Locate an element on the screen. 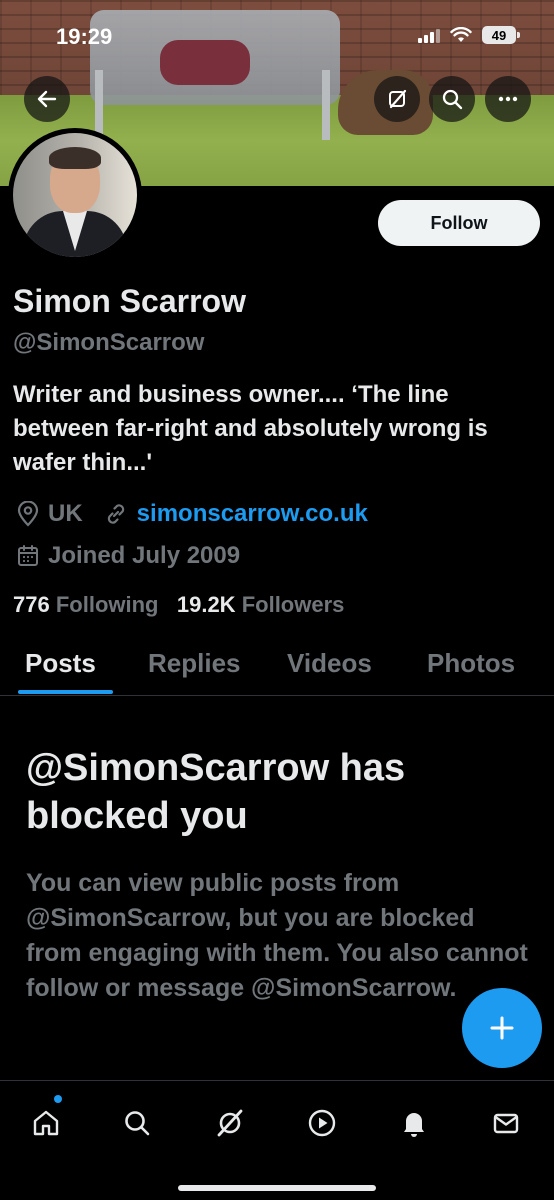 The height and width of the screenshot is (1200, 554). location-pin-icon is located at coordinates (28, 514).